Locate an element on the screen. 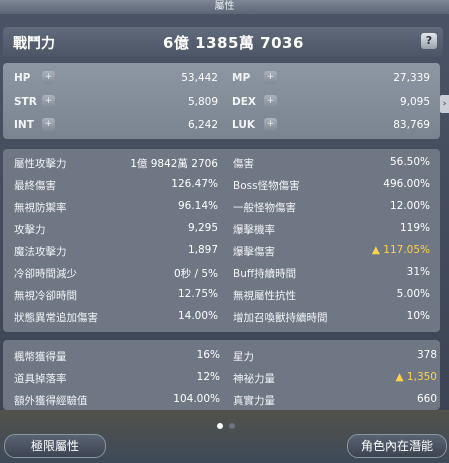  detail-label: 魔法攻擊力 is located at coordinates (40, 252).